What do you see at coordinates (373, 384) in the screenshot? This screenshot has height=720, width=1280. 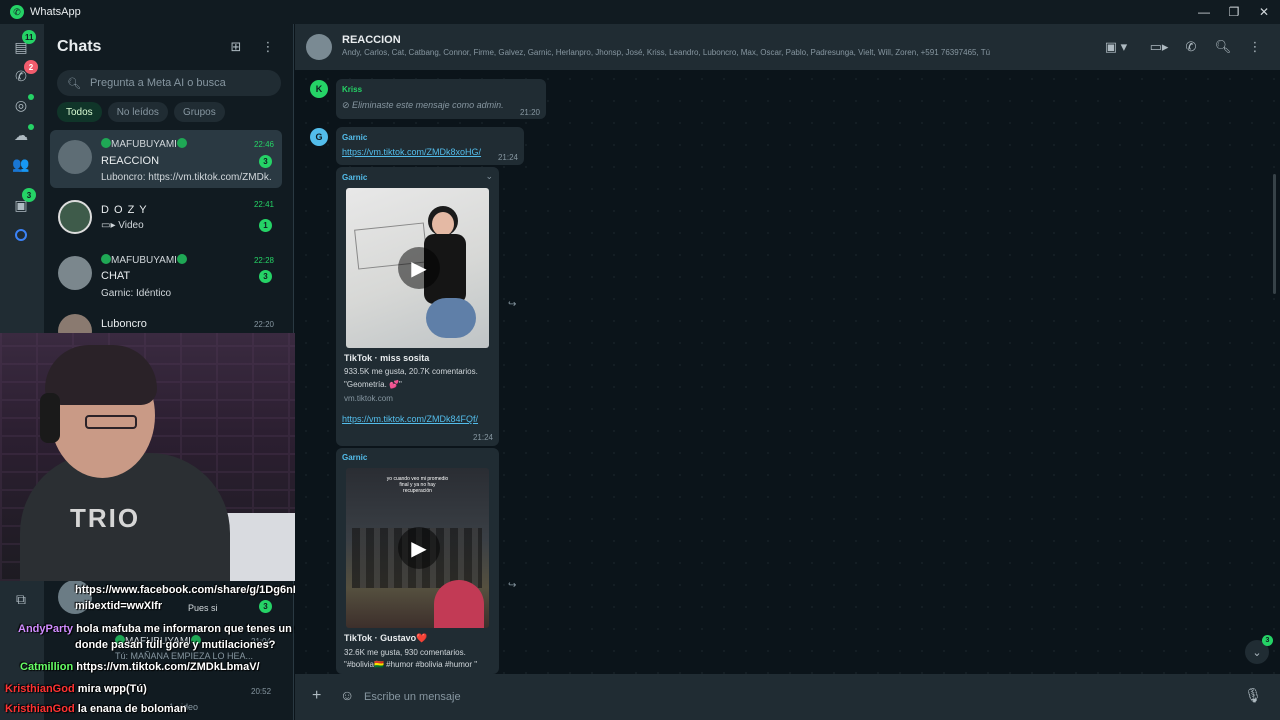 I see `link-card-caption: "Geometría. 💕"` at bounding box center [373, 384].